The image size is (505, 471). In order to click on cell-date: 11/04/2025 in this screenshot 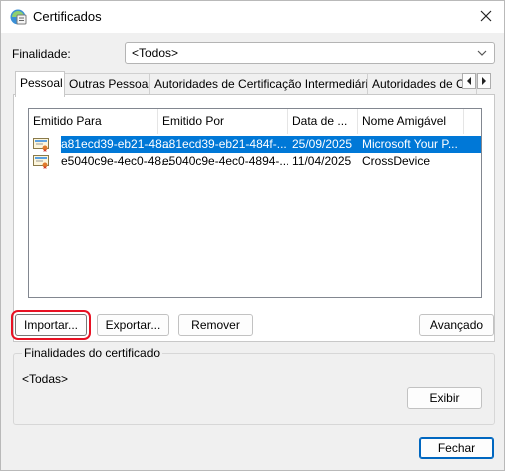, I will do `click(322, 161)`.